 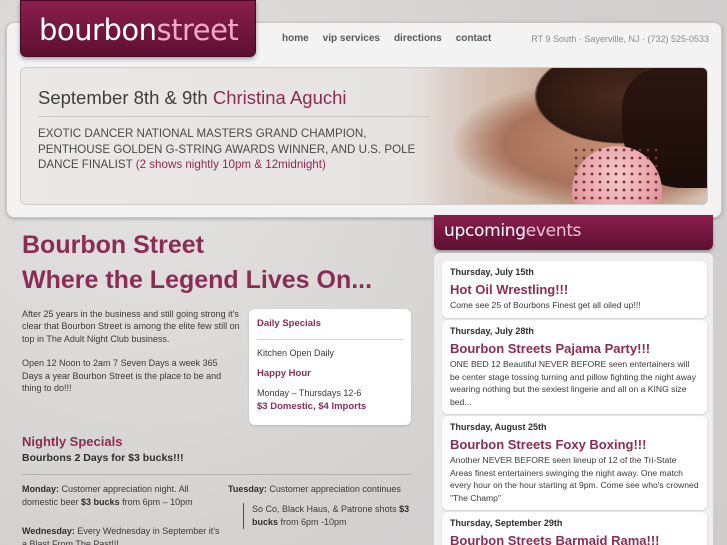 What do you see at coordinates (296, 353) in the screenshot?
I see `kitchen-open-text: Kitchen Open Daily` at bounding box center [296, 353].